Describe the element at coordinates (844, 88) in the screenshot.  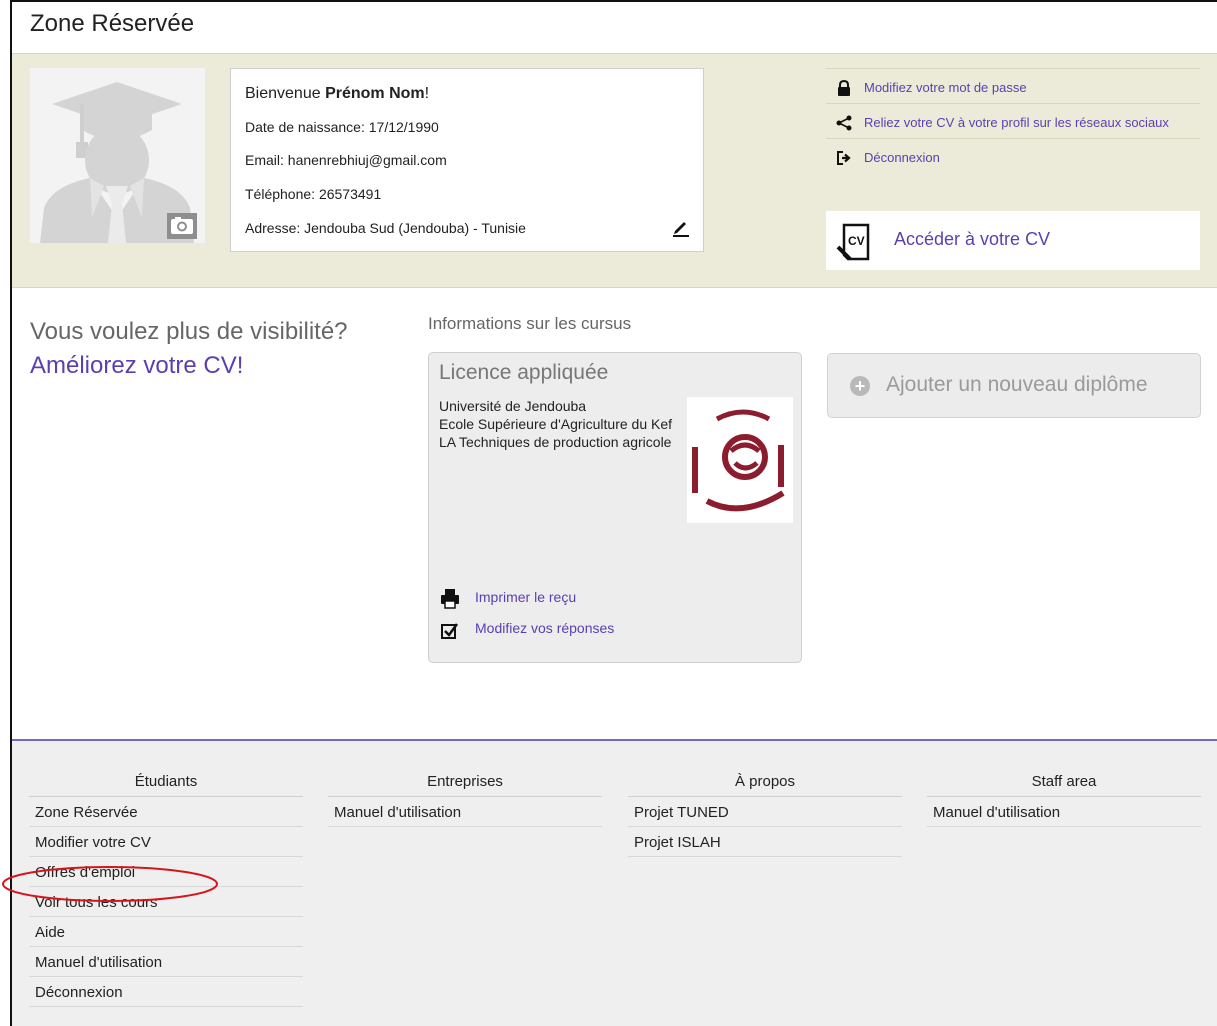
I see `lock-icon` at that location.